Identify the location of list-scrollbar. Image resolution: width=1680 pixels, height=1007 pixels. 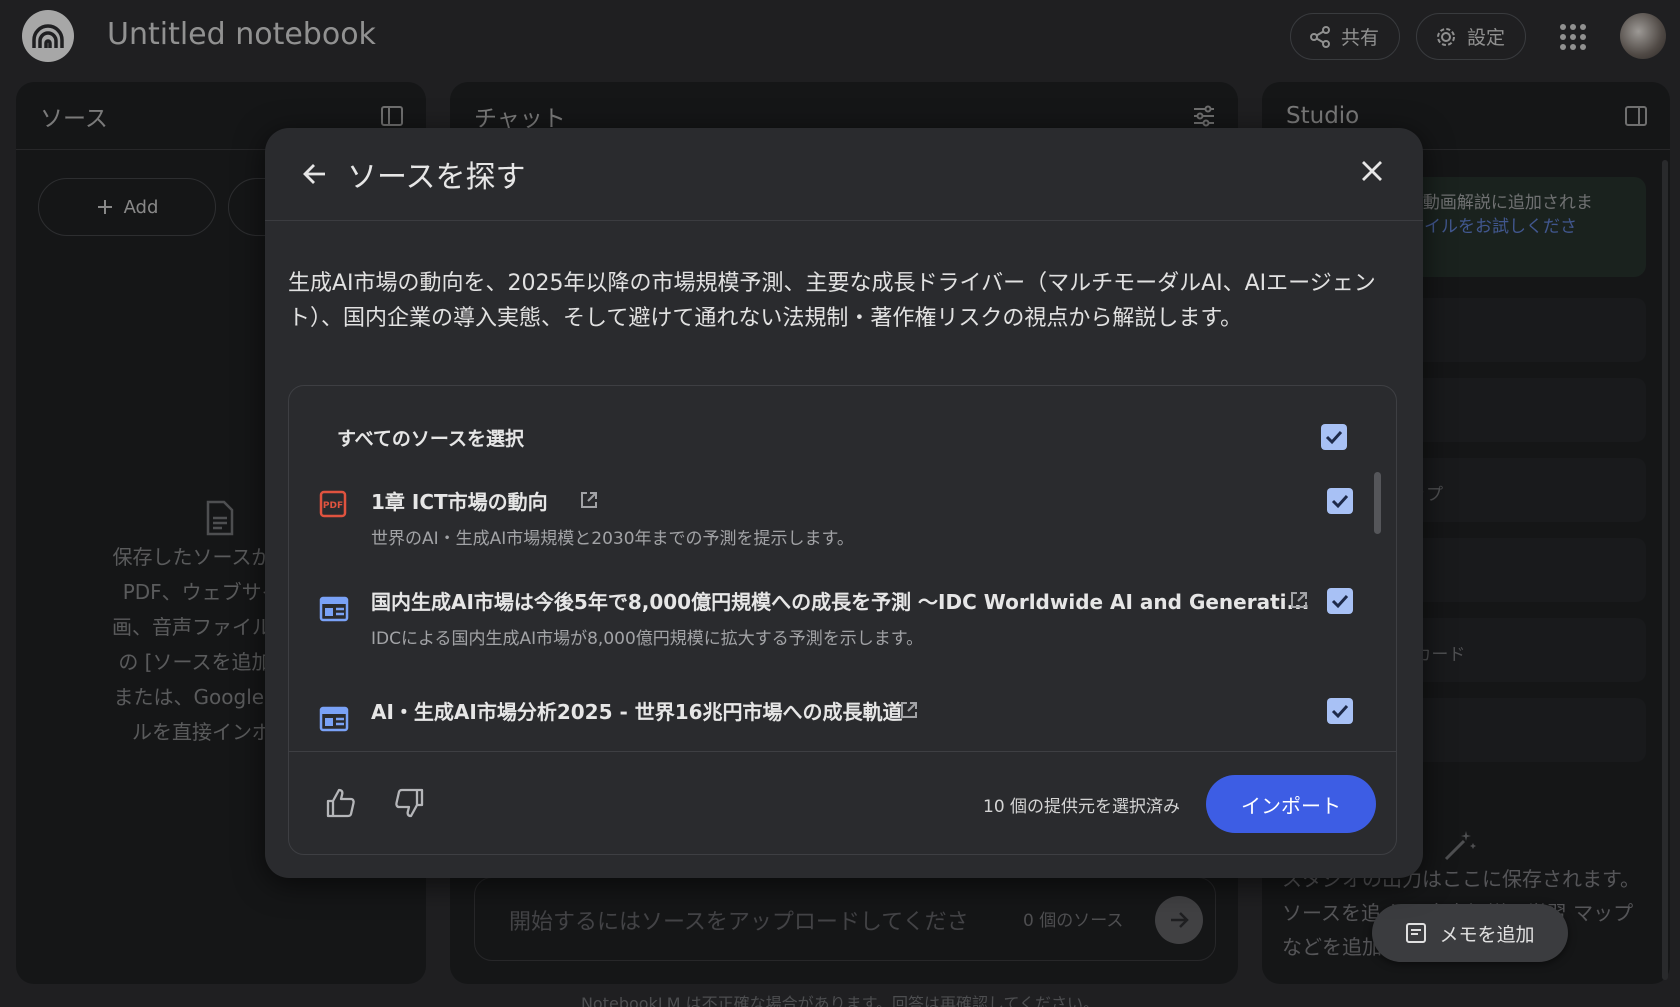
(1377, 503).